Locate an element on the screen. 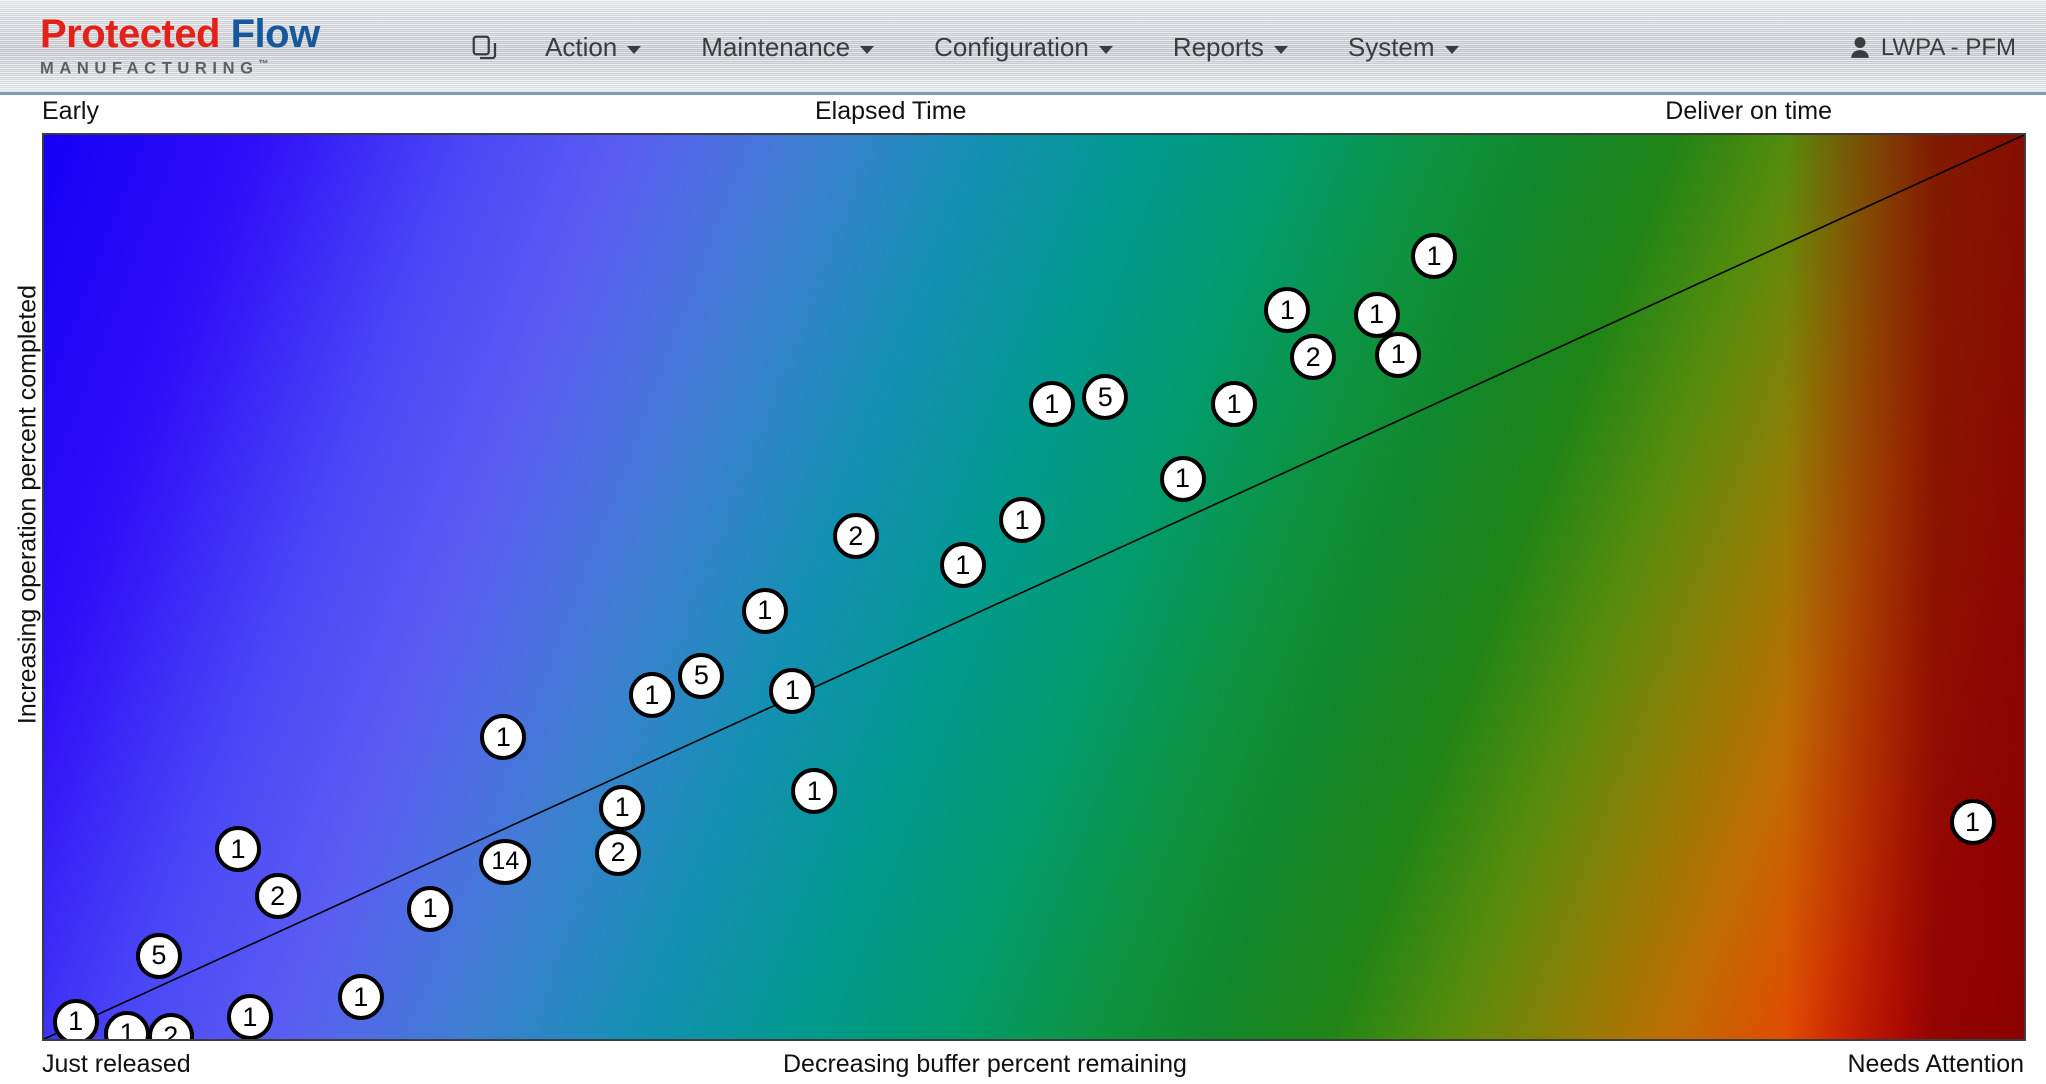  user-menu: LWPA - PFM is located at coordinates (1932, 47).